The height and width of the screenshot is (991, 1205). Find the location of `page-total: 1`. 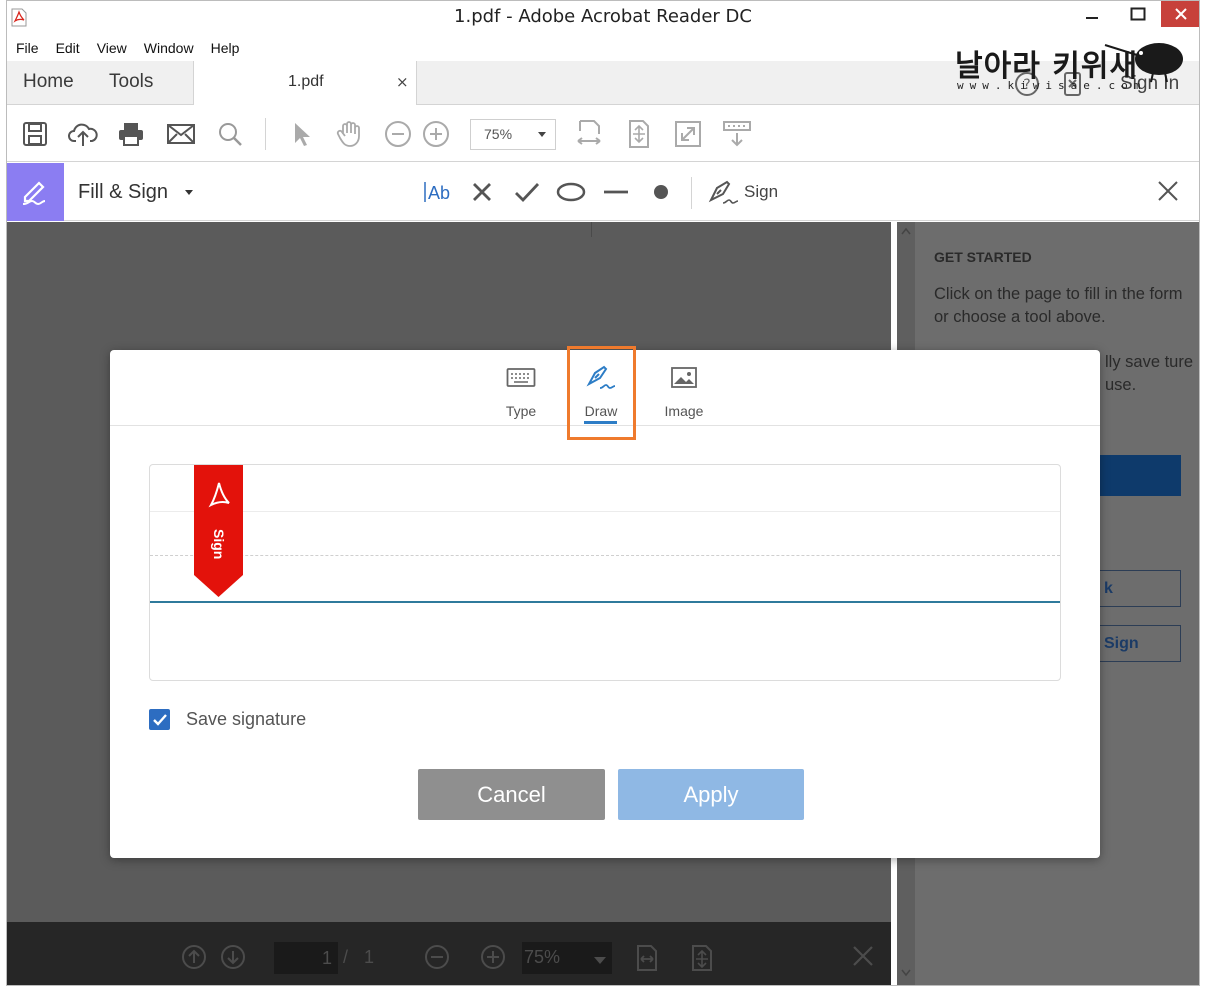

page-total: 1 is located at coordinates (369, 957).